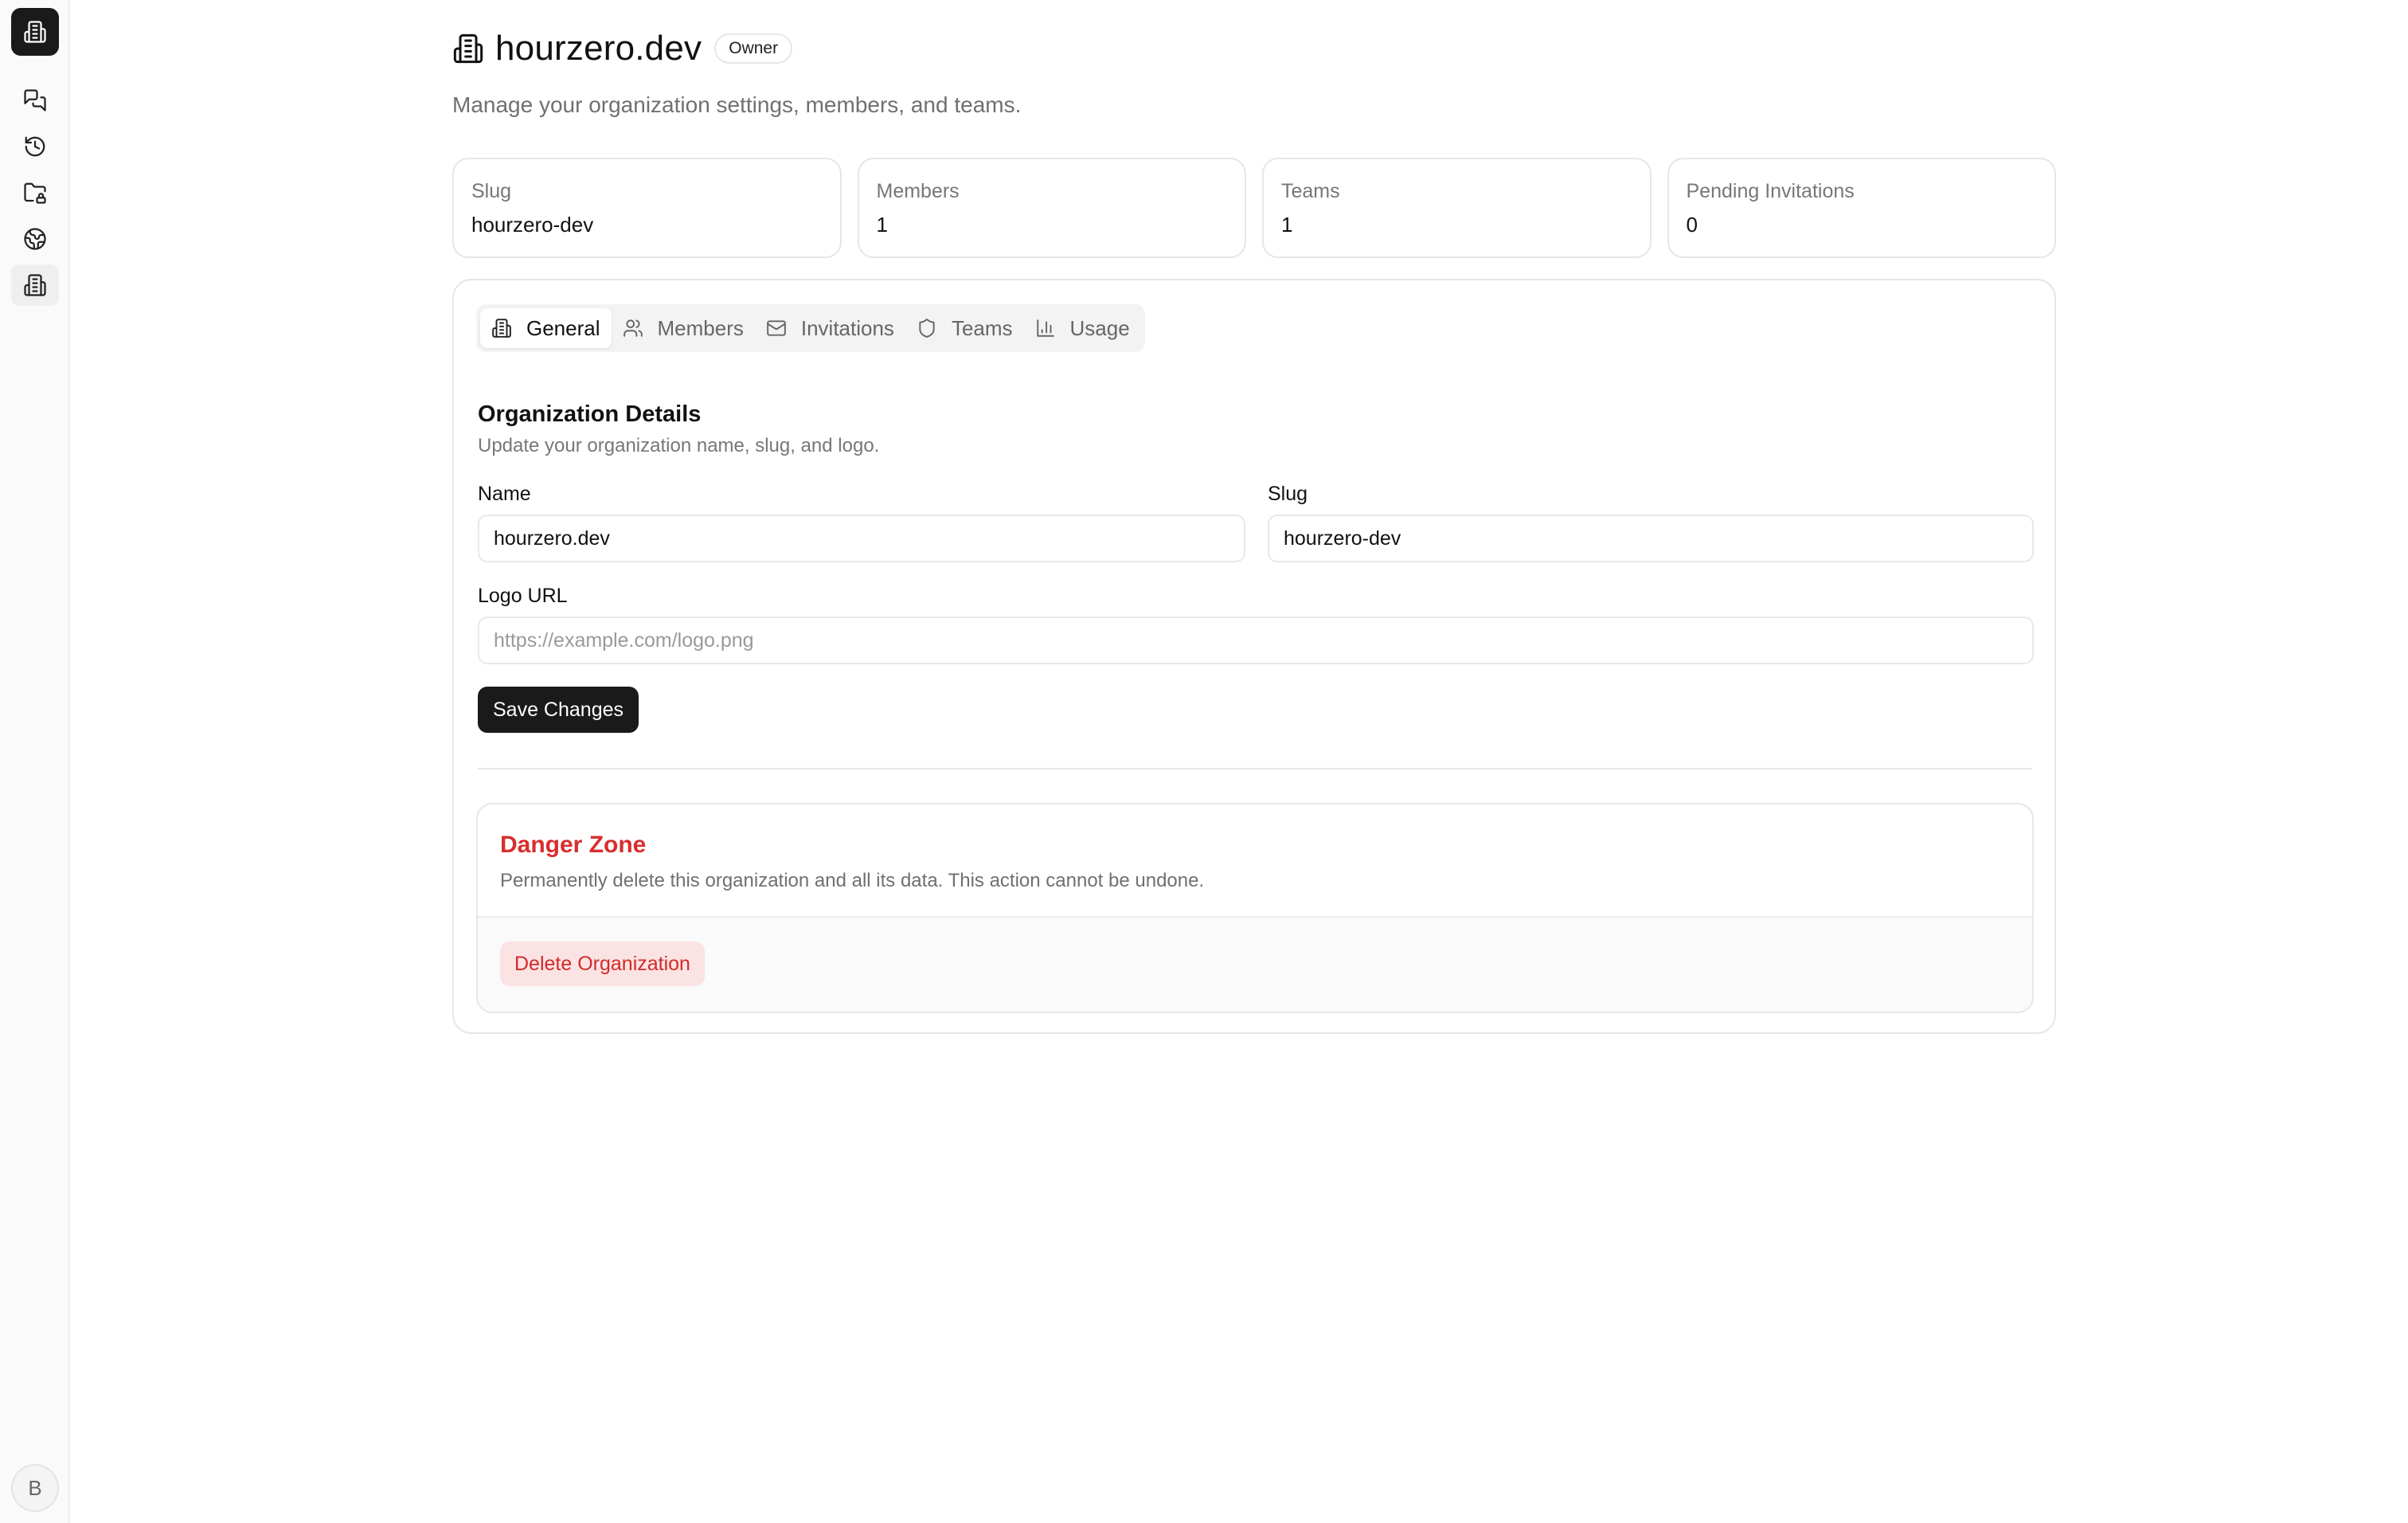 Image resolution: width=2408 pixels, height=1523 pixels. Describe the element at coordinates (1310, 191) in the screenshot. I see `stat-label: Teams` at that location.